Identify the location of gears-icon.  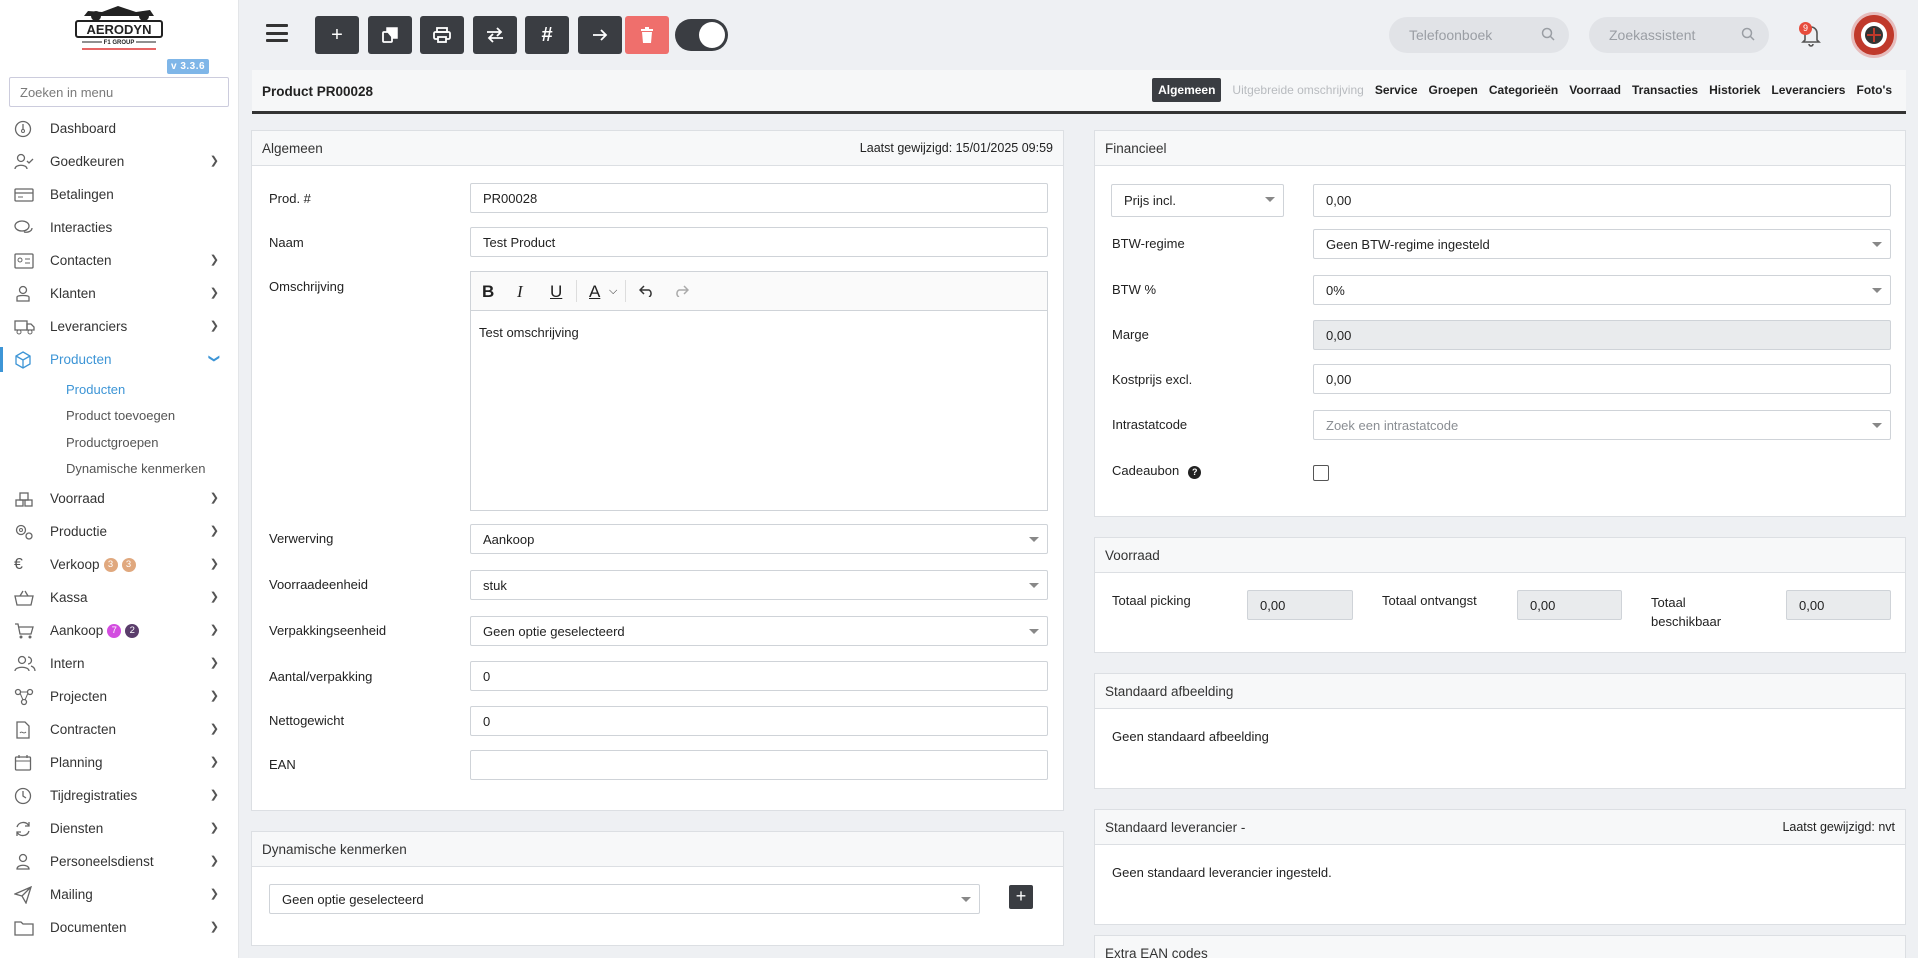
(25, 532).